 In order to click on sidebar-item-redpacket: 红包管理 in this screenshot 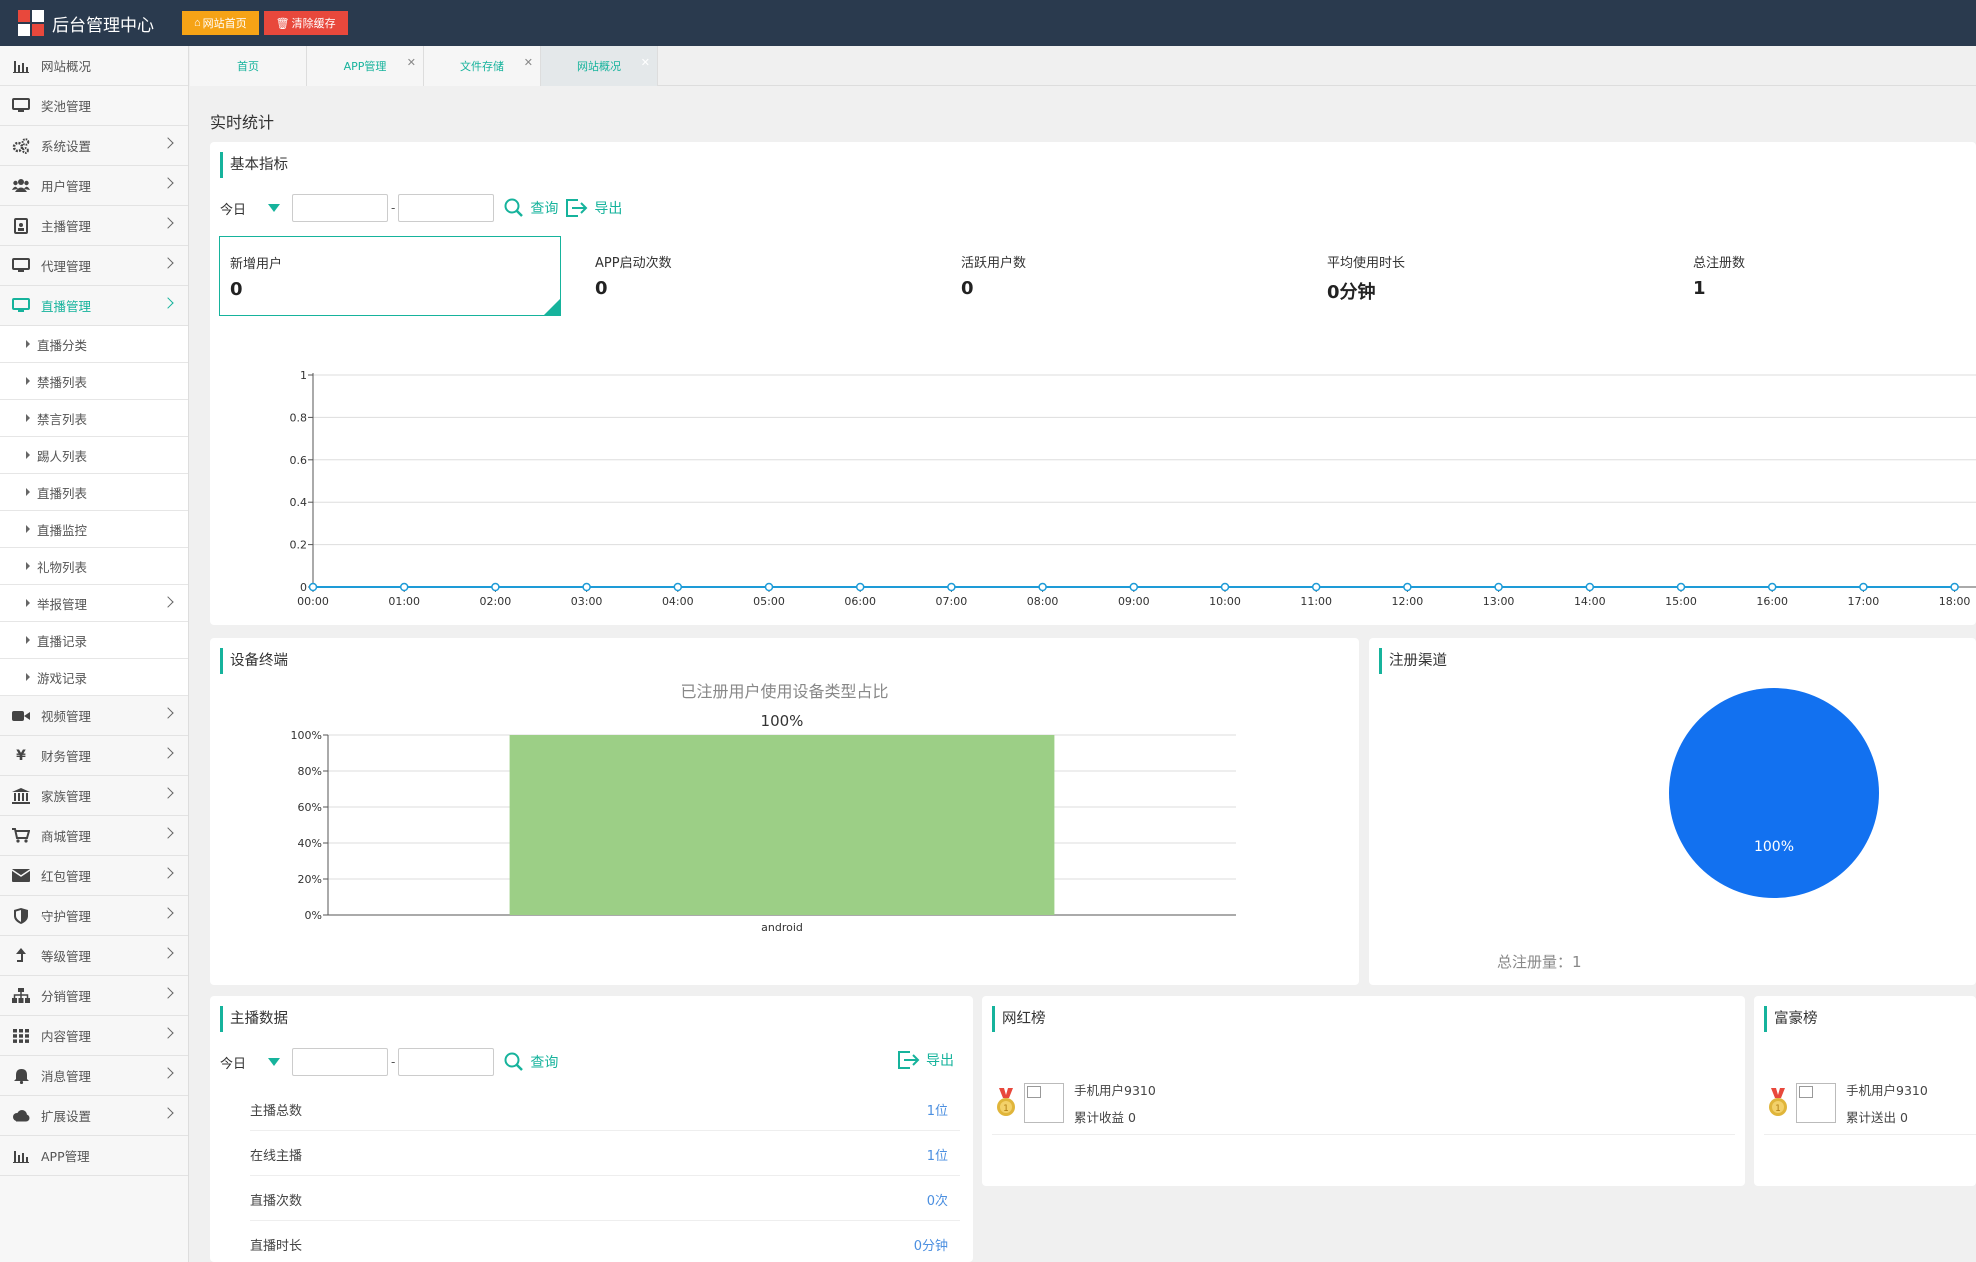, I will do `click(94, 876)`.